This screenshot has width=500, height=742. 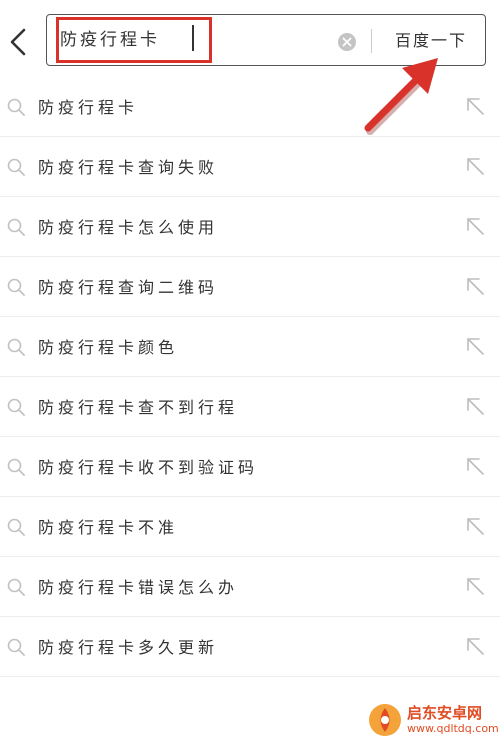 What do you see at coordinates (250, 347) in the screenshot?
I see `suggestion-item-5: 防疫行程卡颜色` at bounding box center [250, 347].